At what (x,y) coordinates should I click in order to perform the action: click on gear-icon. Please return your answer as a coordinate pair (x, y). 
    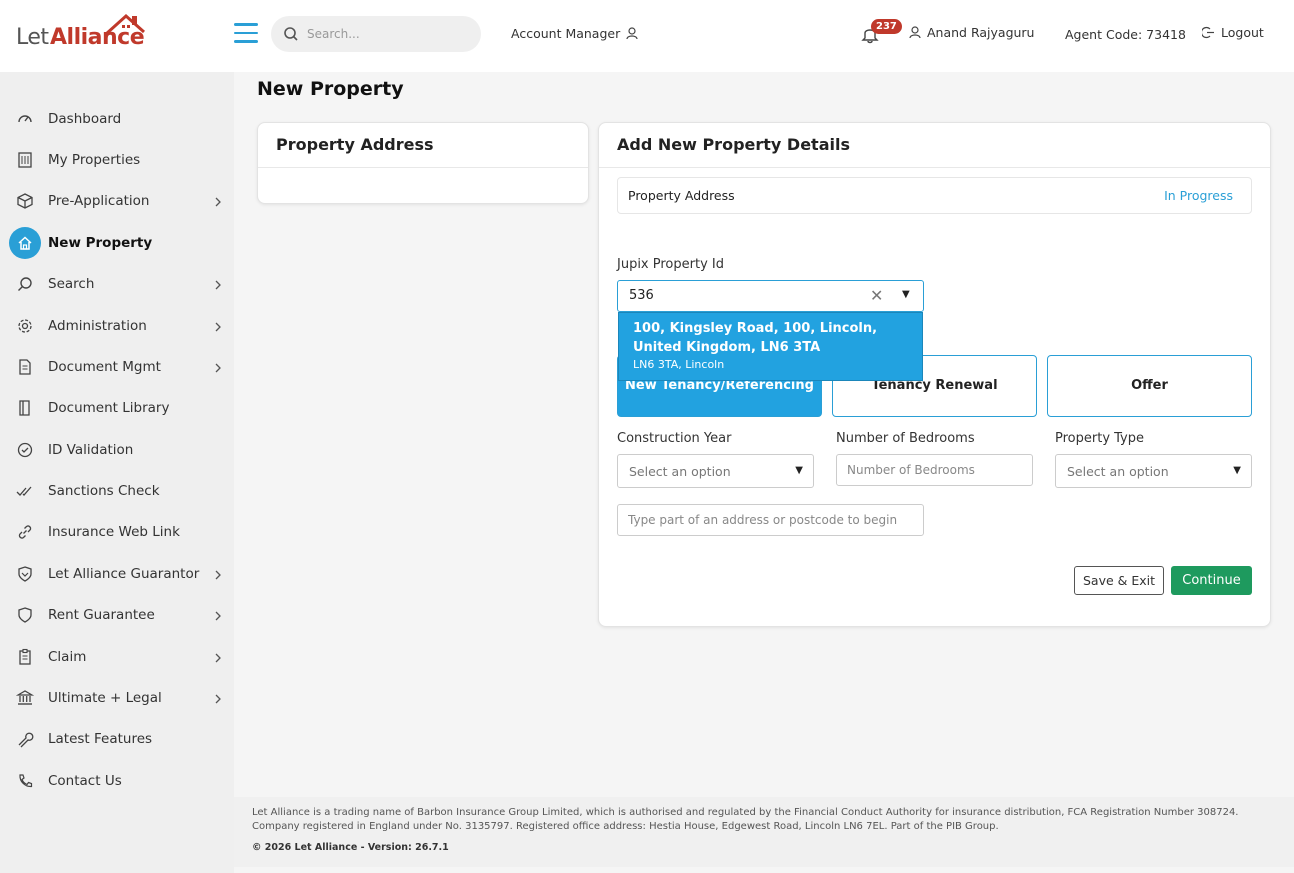
    Looking at the image, I should click on (25, 326).